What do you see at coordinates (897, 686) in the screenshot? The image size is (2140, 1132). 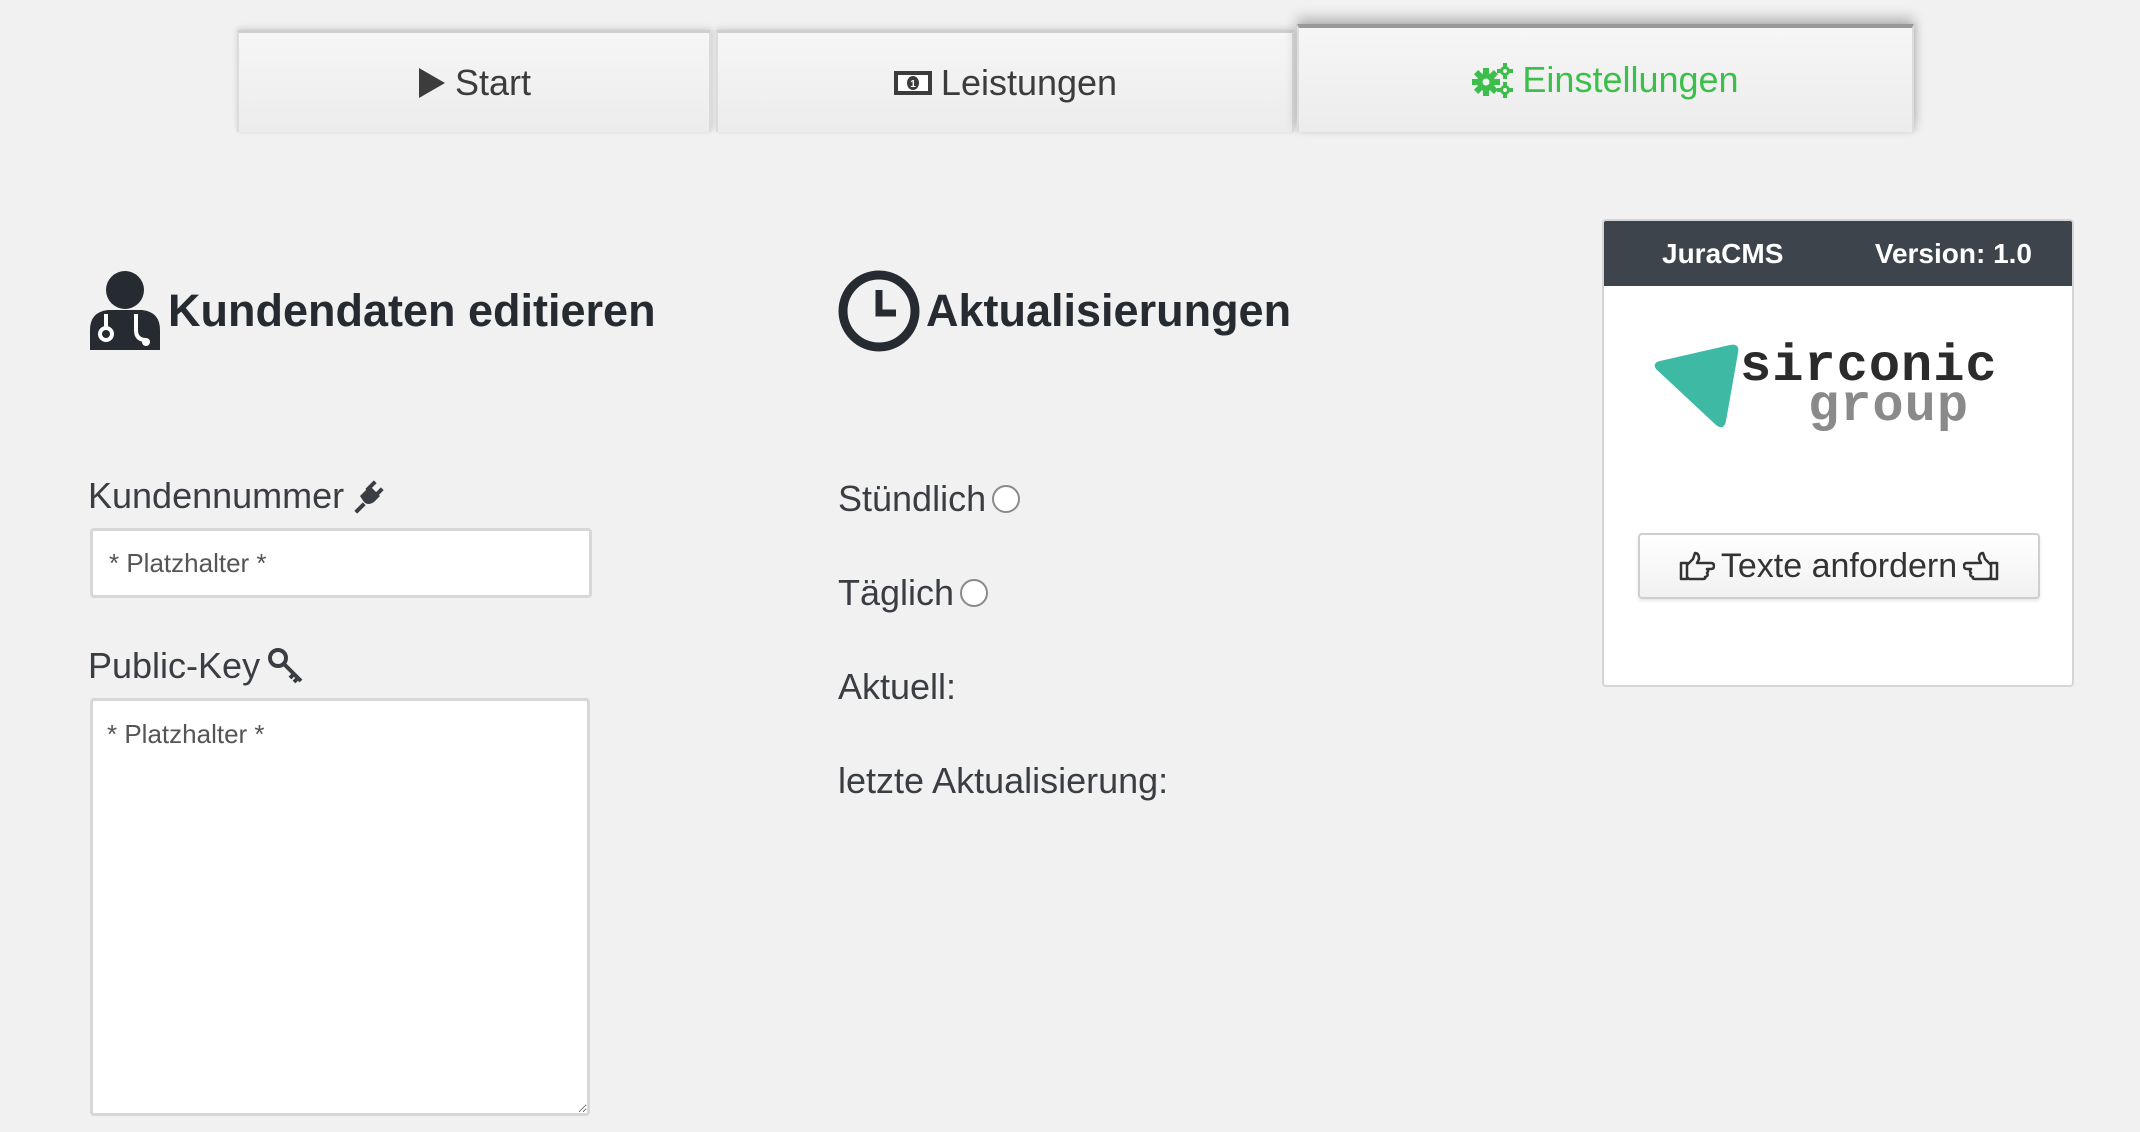 I see `aktuell-label: Aktuell:` at bounding box center [897, 686].